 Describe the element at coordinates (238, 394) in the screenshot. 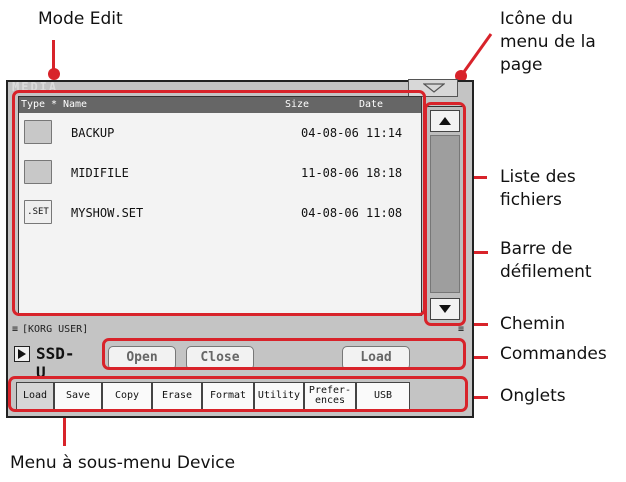

I see `highlight-tabs` at that location.